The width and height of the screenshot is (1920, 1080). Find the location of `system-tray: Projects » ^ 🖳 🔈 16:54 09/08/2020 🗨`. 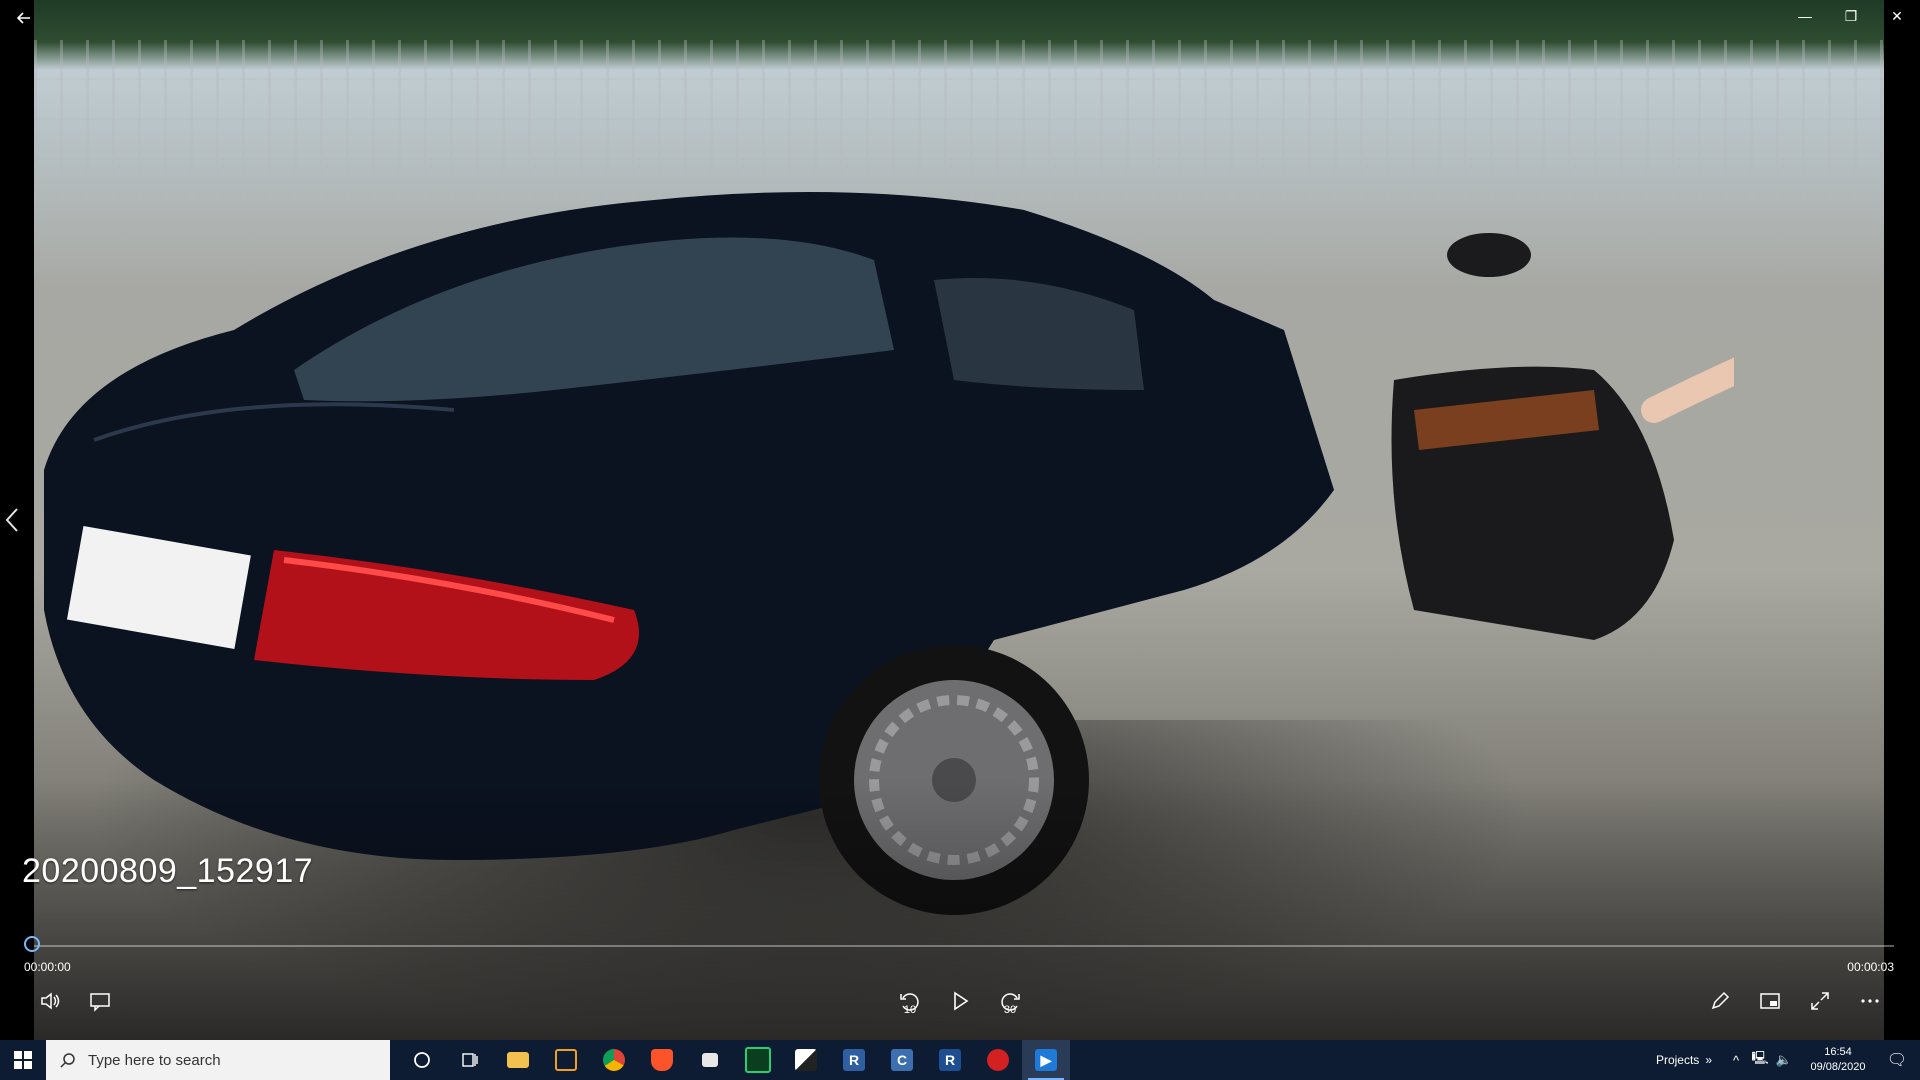

system-tray: Projects » ^ 🖳 🔈 16:54 09/08/2020 🗨 is located at coordinates (1788, 1060).